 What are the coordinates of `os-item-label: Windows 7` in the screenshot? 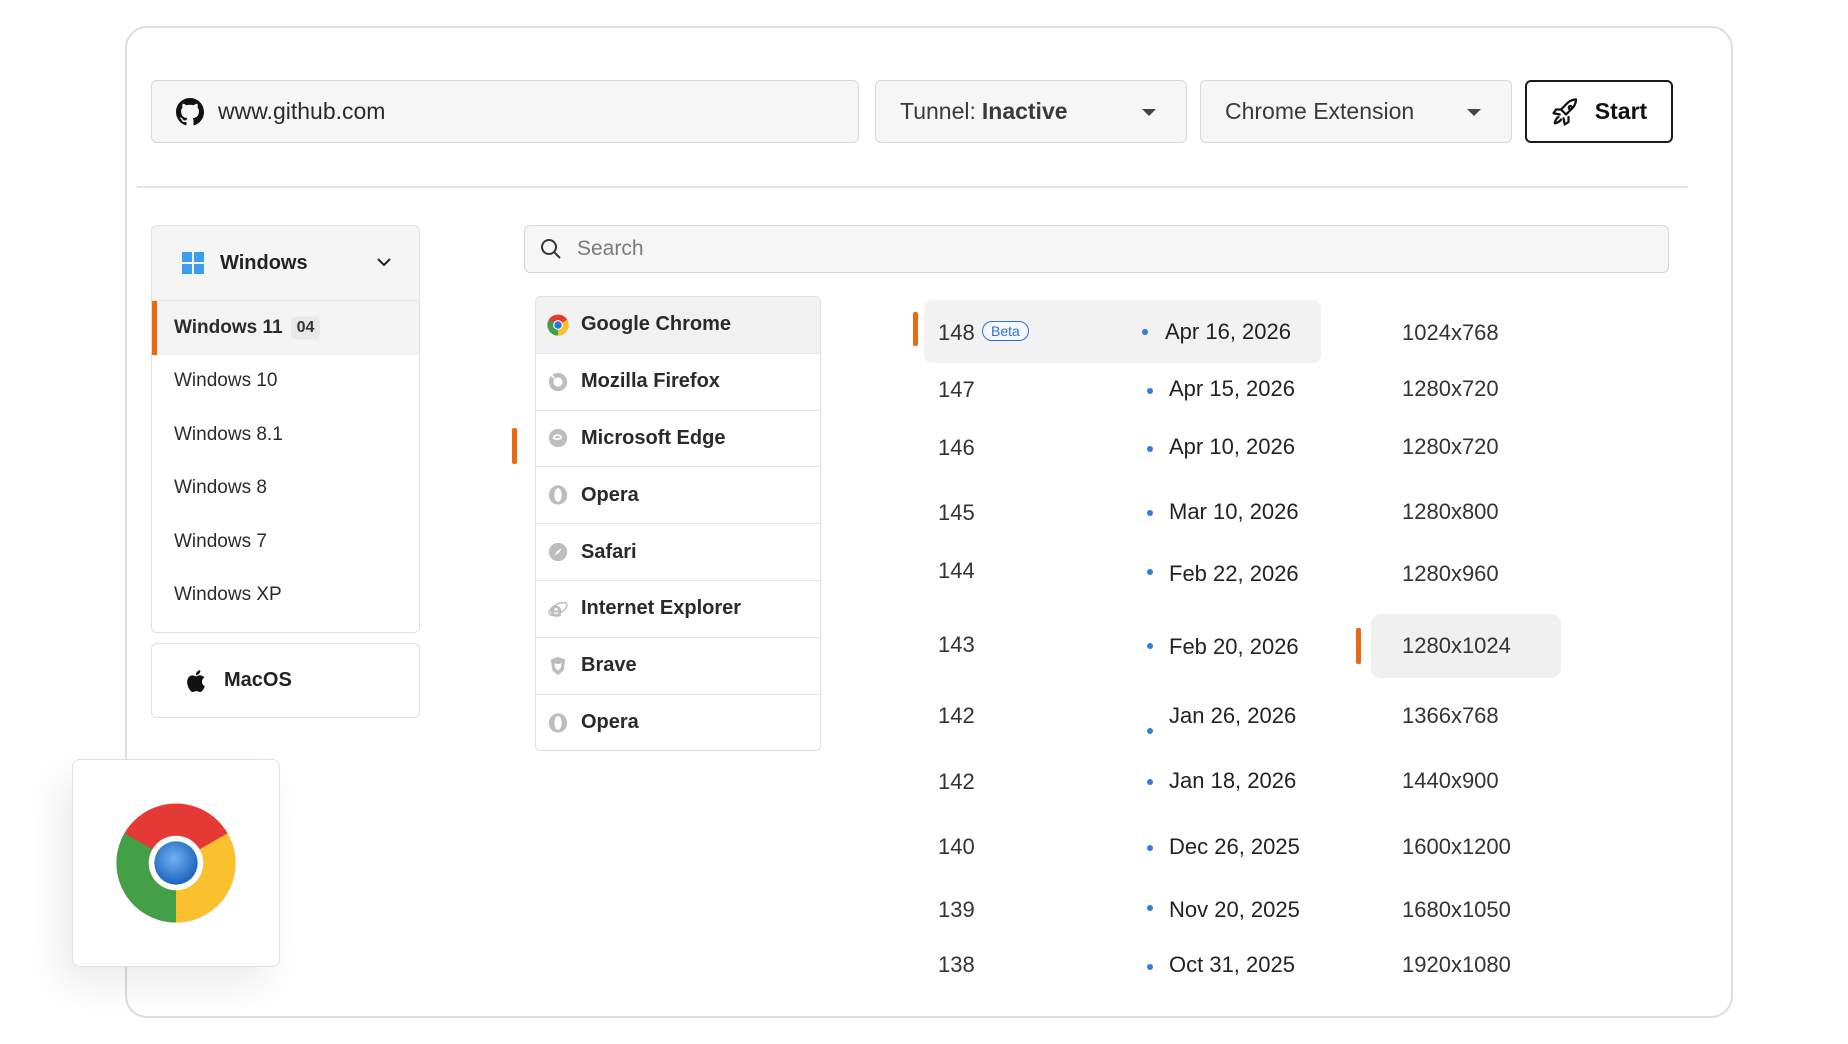 It's located at (220, 541).